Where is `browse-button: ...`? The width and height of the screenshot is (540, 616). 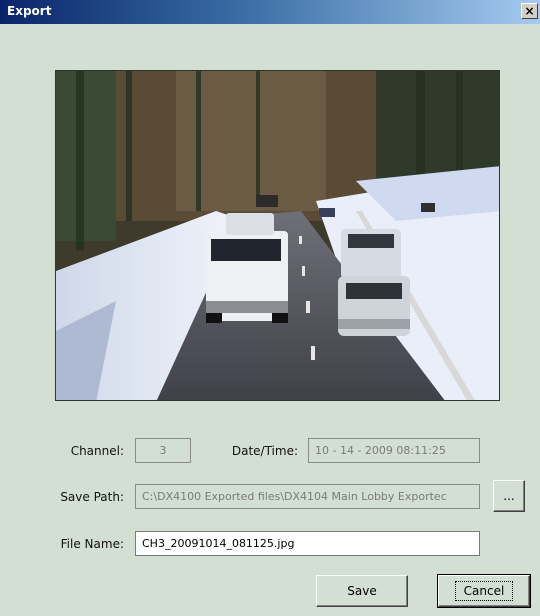 browse-button: ... is located at coordinates (509, 496).